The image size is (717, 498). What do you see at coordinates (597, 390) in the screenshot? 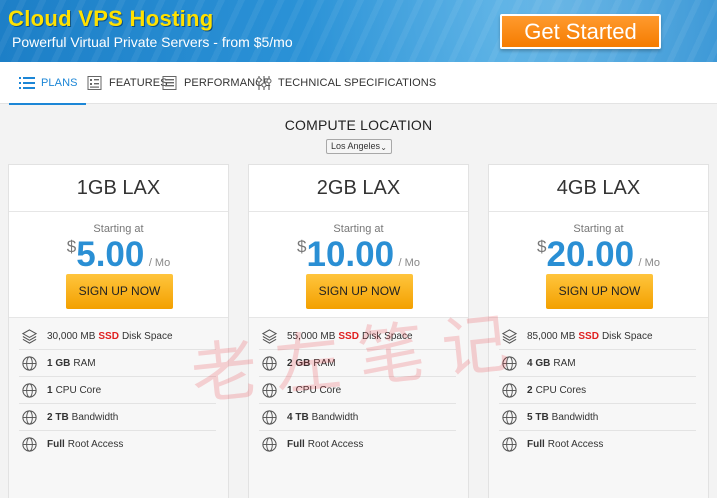
I see `feature-cpu: 2 CPU Cores` at bounding box center [597, 390].